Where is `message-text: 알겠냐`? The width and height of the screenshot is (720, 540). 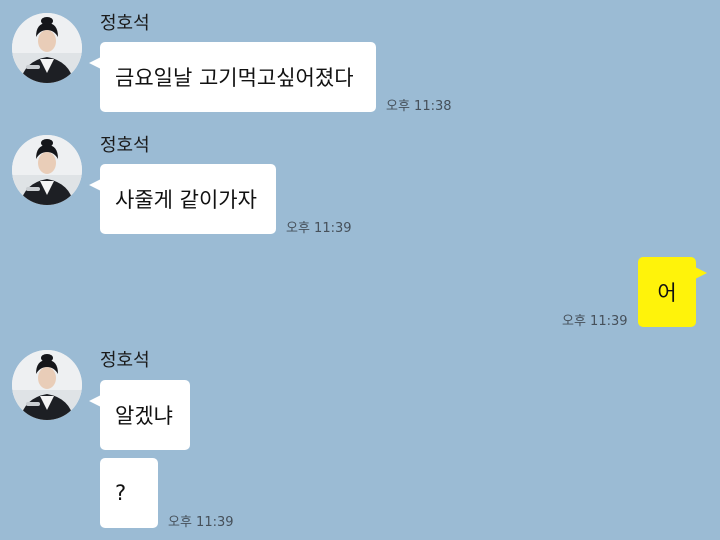
message-text: 알겠냐 is located at coordinates (144, 416).